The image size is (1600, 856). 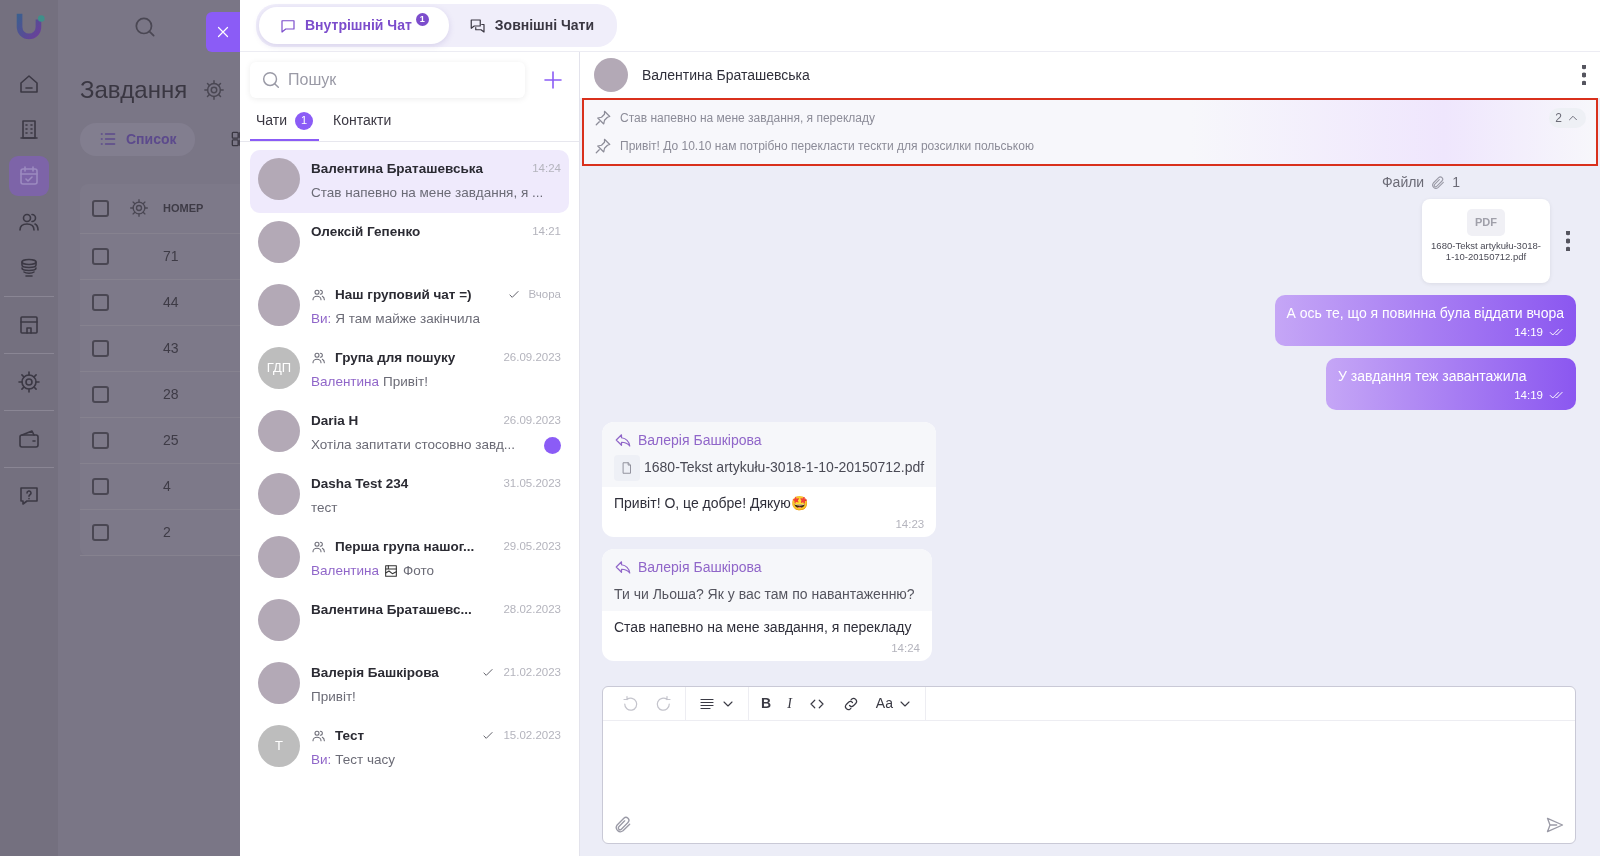 I want to click on avatar-initials: Т, so click(x=279, y=746).